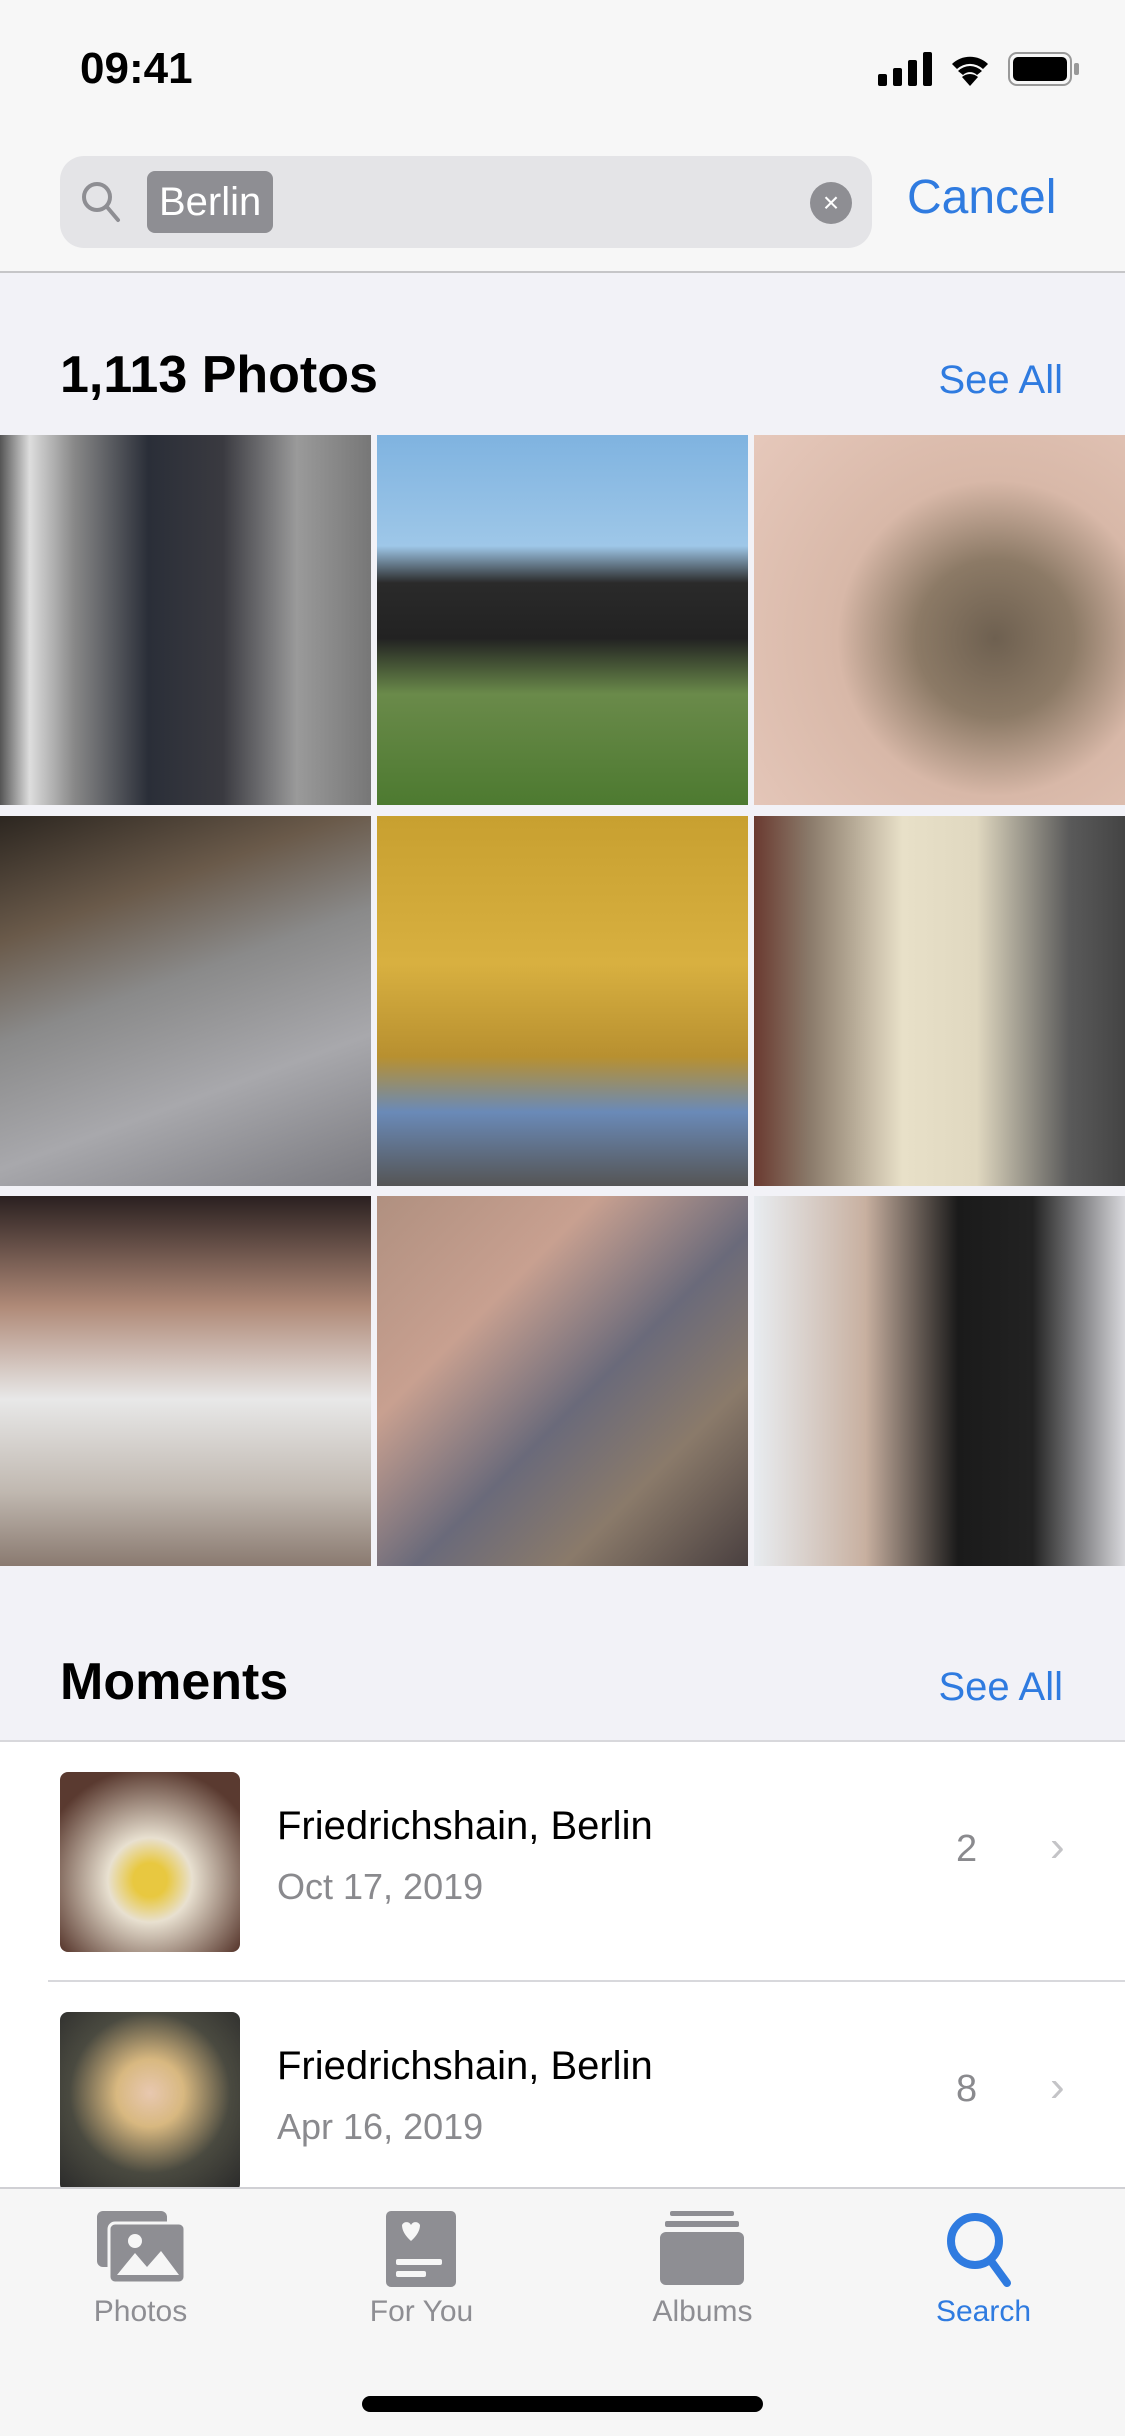 The image size is (1125, 2436). Describe the element at coordinates (141, 2247) in the screenshot. I see `photos-icon` at that location.